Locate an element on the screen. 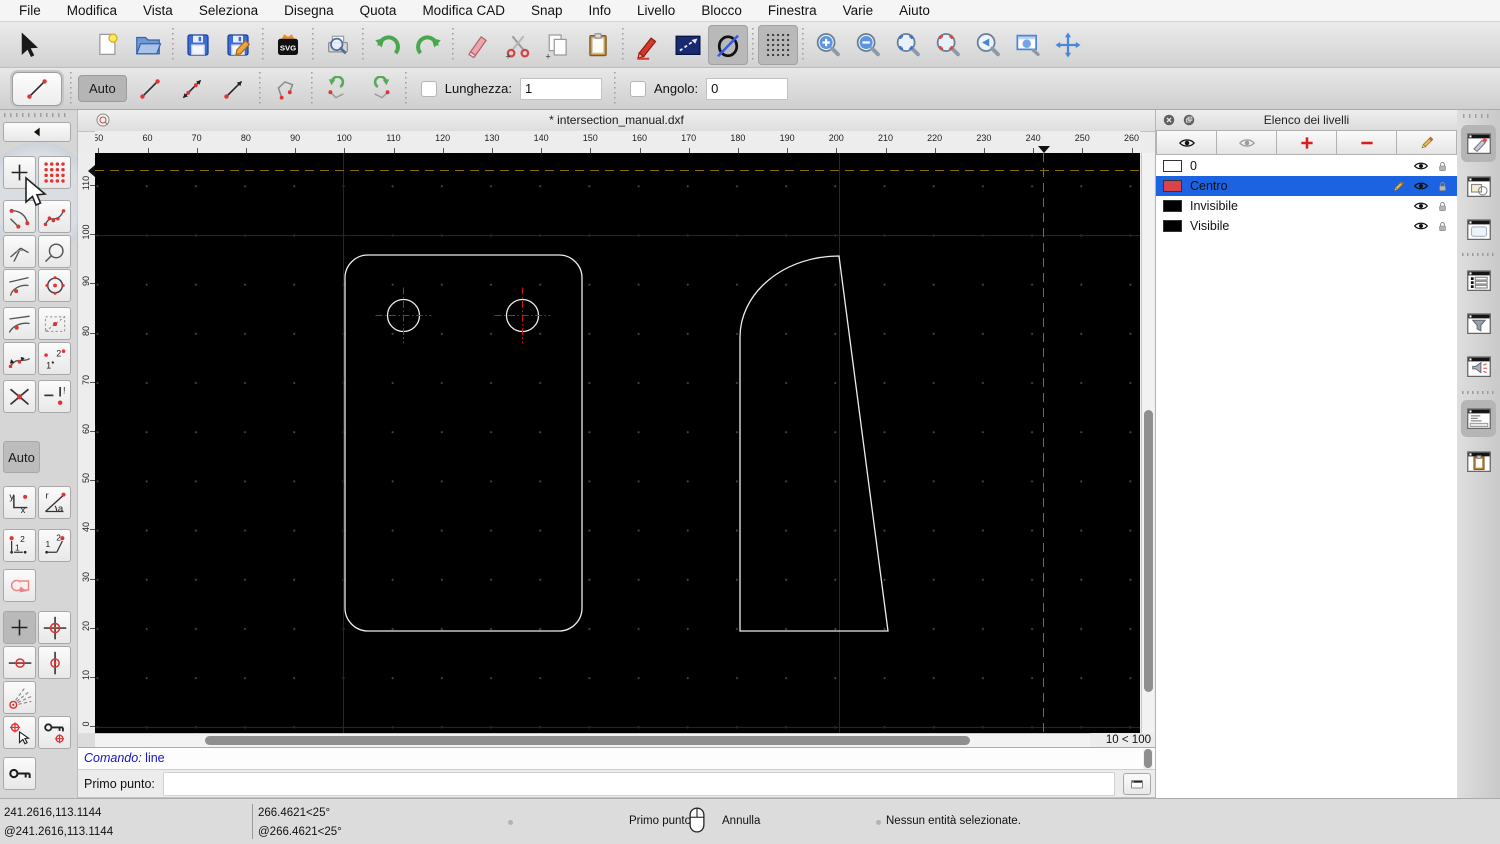 This screenshot has height=844, width=1500. show-all-layers-button is located at coordinates (1186, 142).